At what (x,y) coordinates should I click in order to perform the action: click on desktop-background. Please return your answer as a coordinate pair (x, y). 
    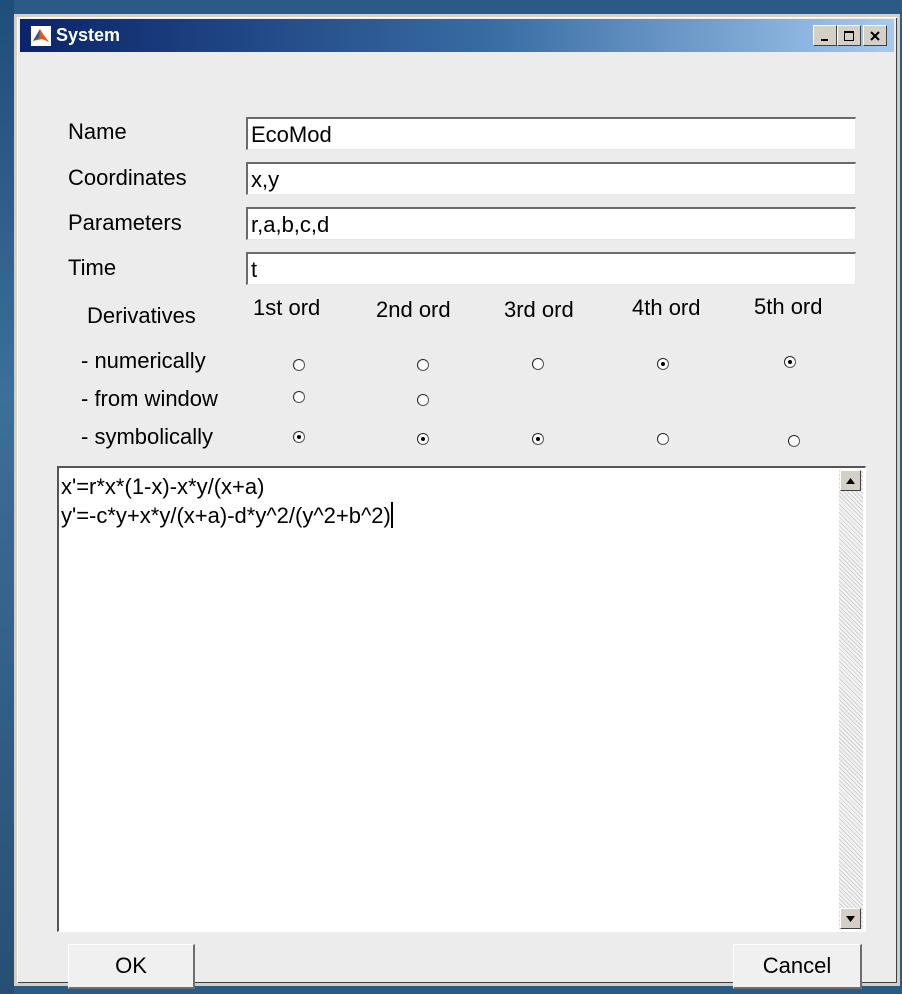
    Looking at the image, I should click on (7, 497).